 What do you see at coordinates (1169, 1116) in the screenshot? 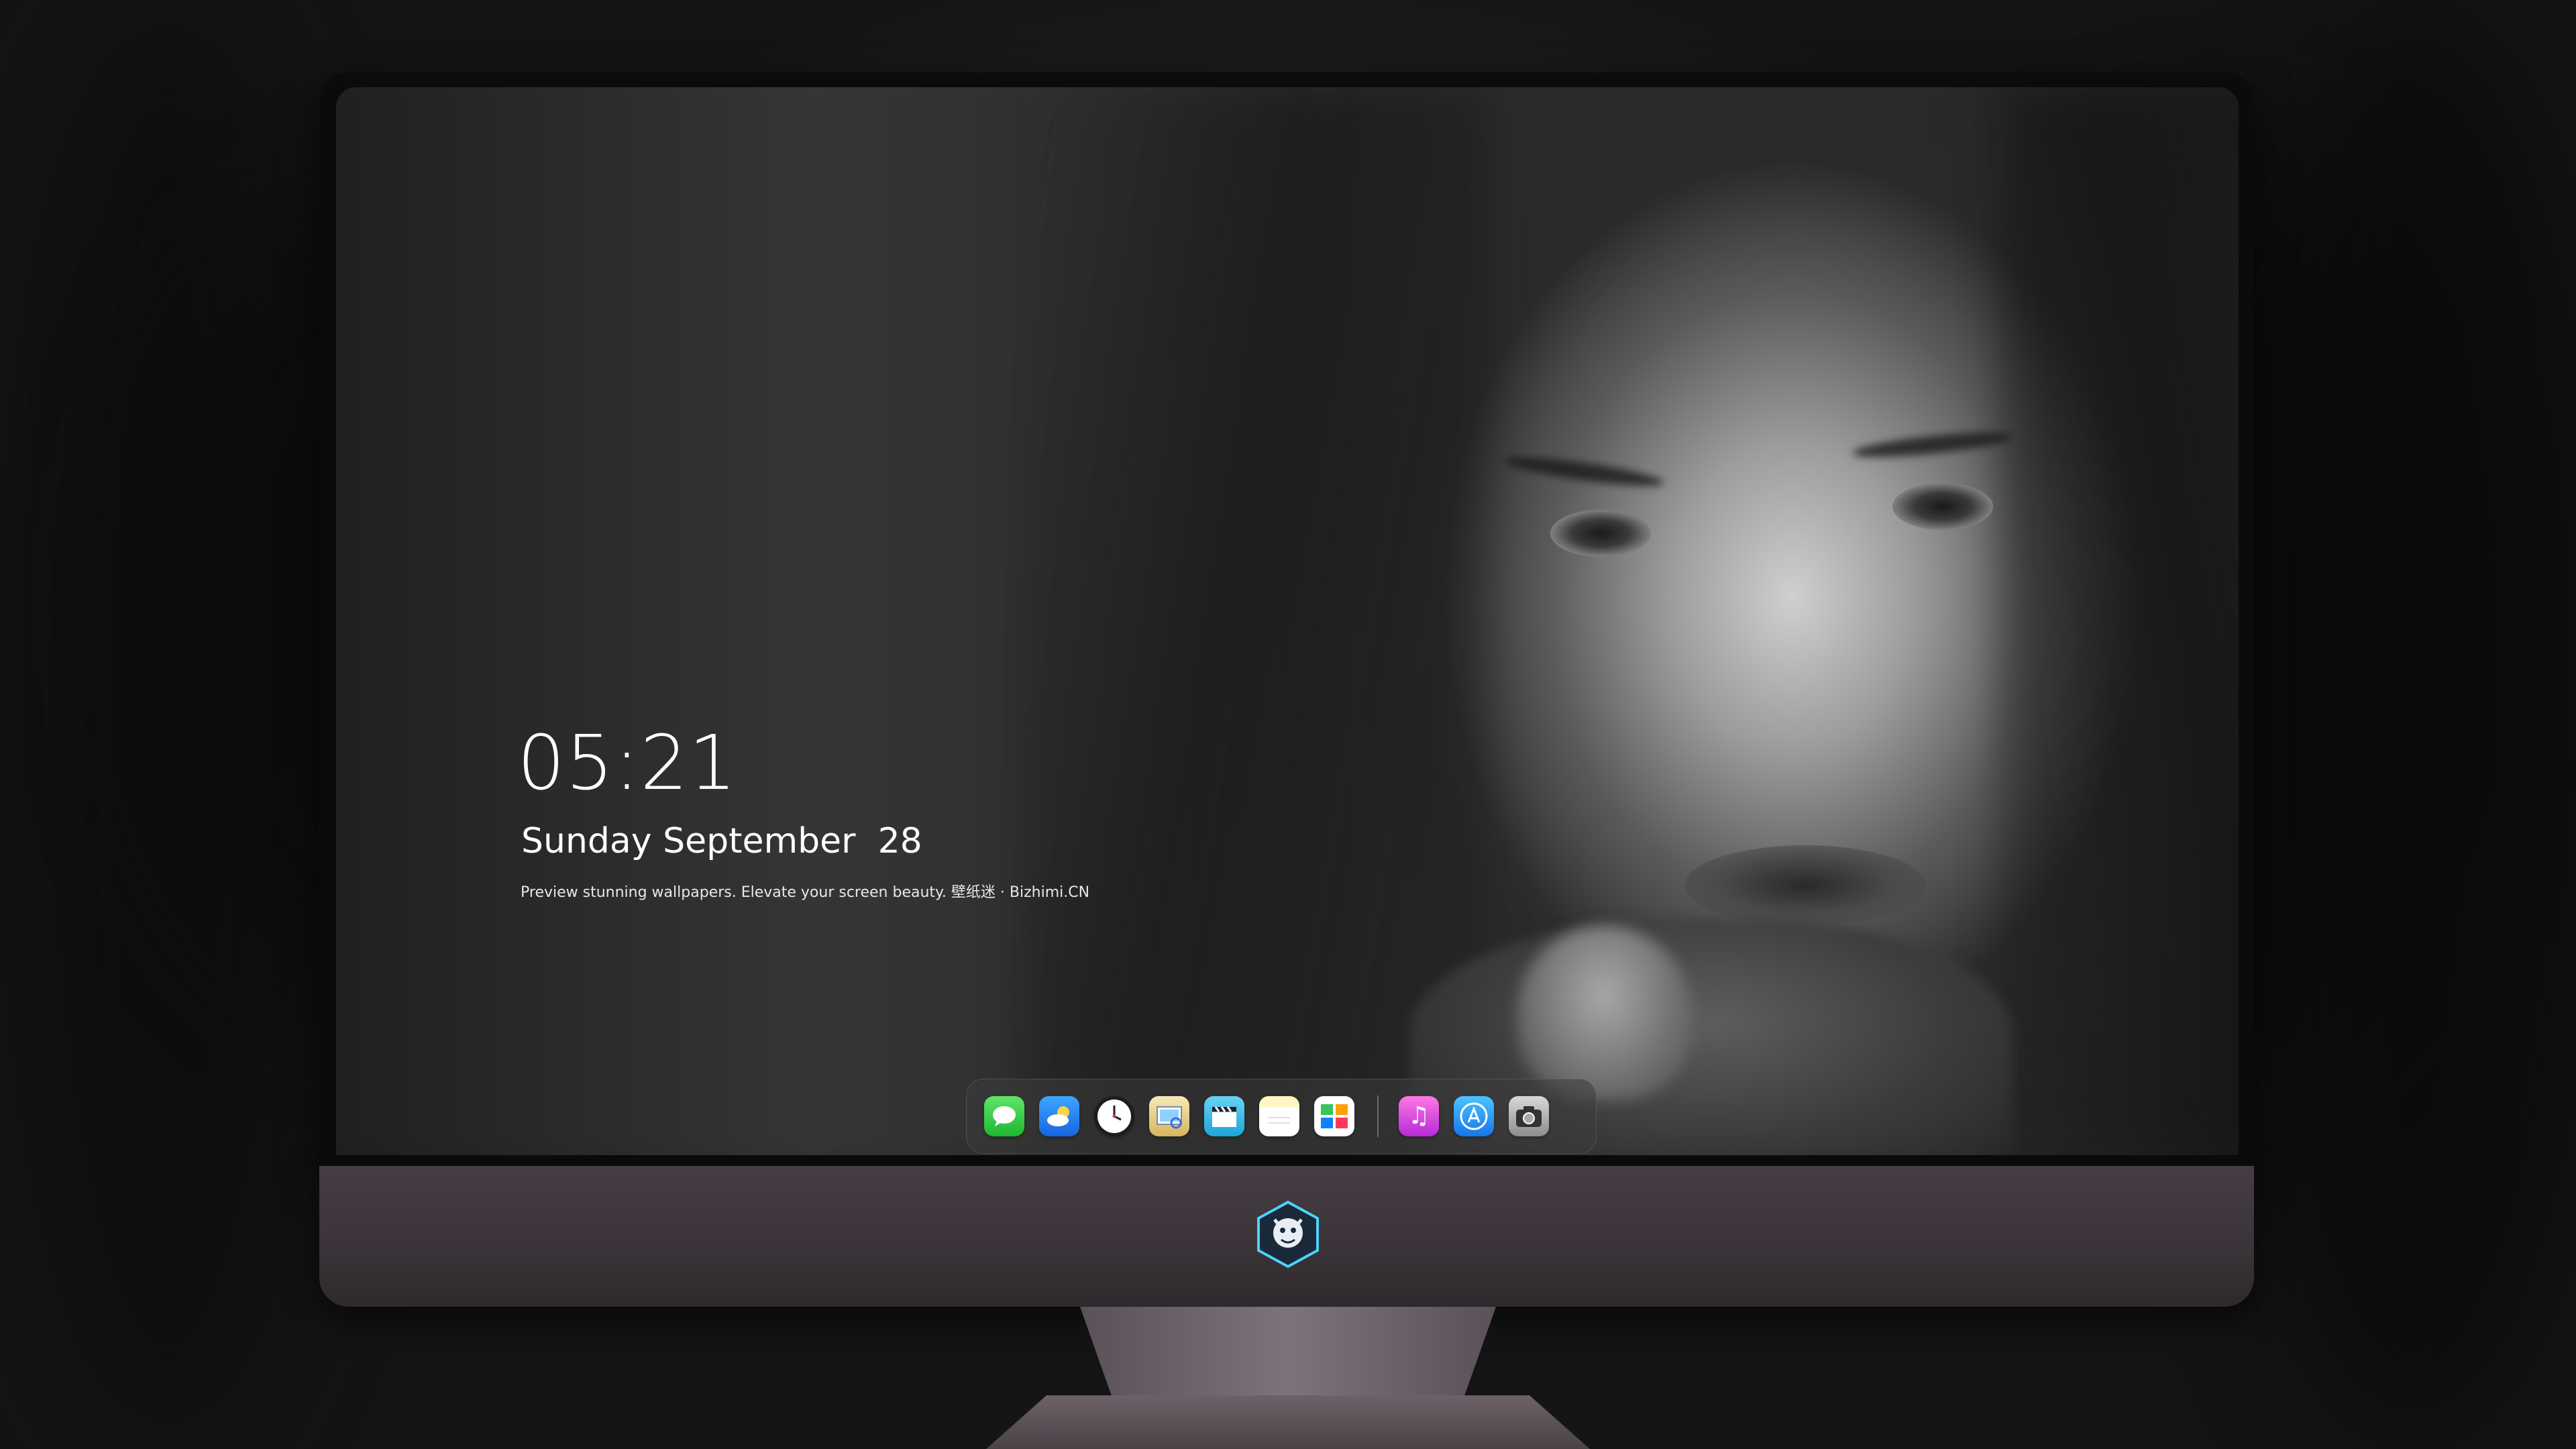
I see `preview-icon` at bounding box center [1169, 1116].